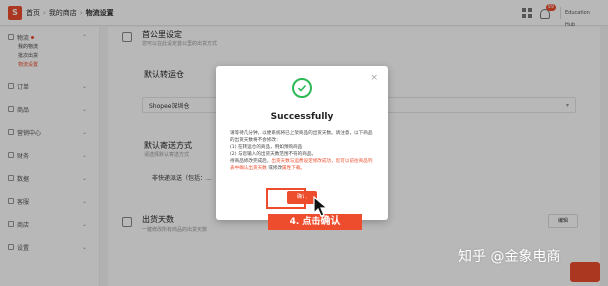 Image resolution: width=608 pixels, height=286 pixels. I want to click on modal-link-days-to-ship: 出货天数, so click(257, 168).